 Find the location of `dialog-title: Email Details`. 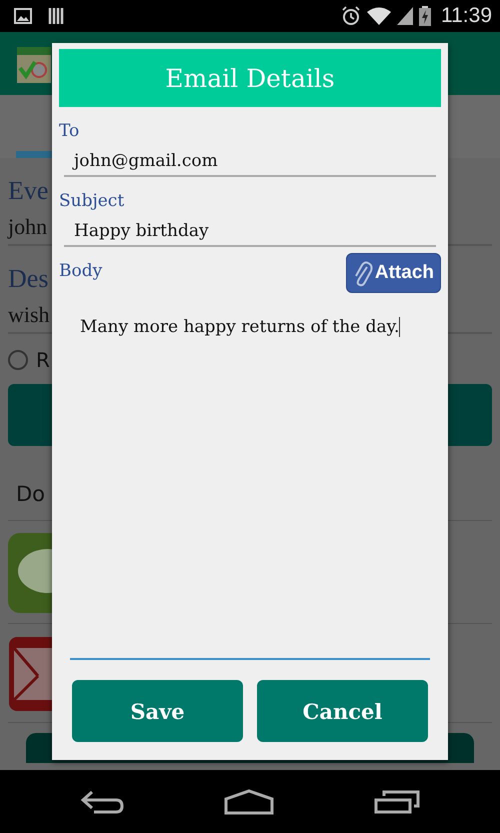

dialog-title: Email Details is located at coordinates (250, 78).